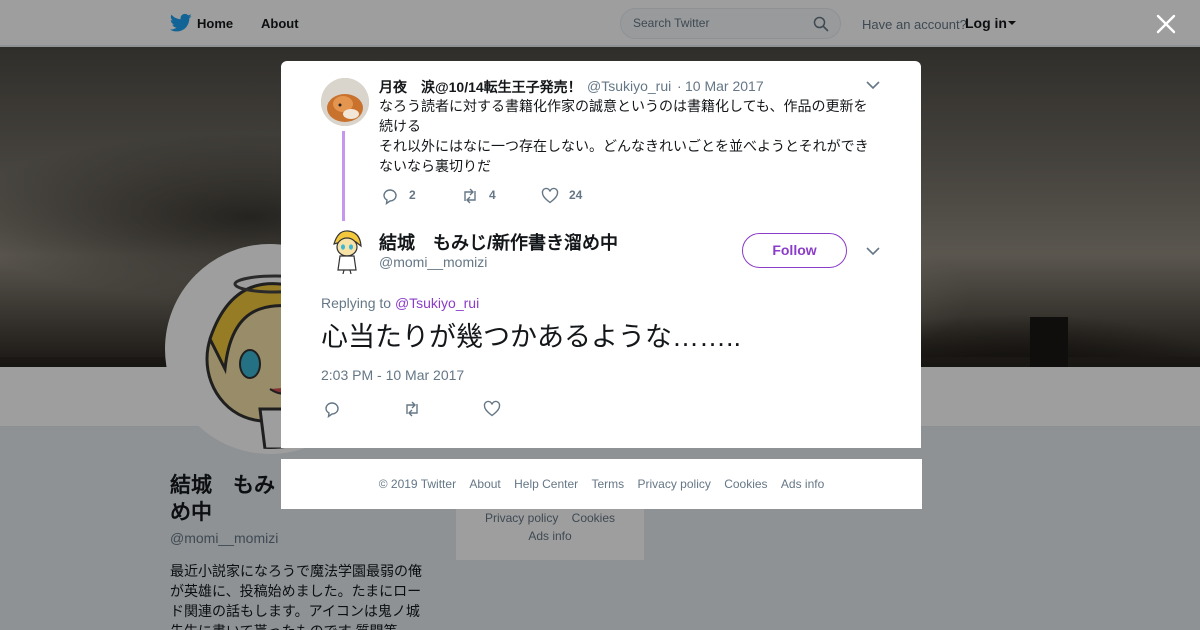  I want to click on thread-connector-line, so click(343, 176).